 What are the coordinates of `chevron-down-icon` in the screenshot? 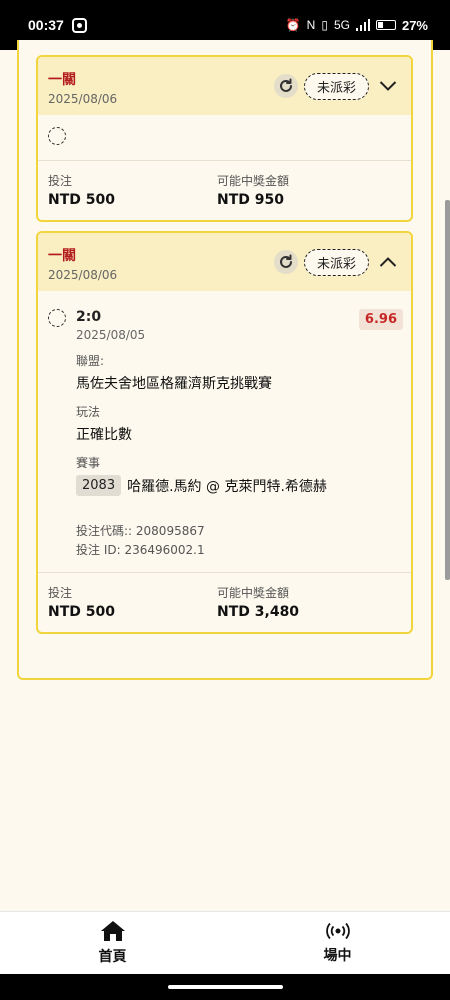 It's located at (388, 86).